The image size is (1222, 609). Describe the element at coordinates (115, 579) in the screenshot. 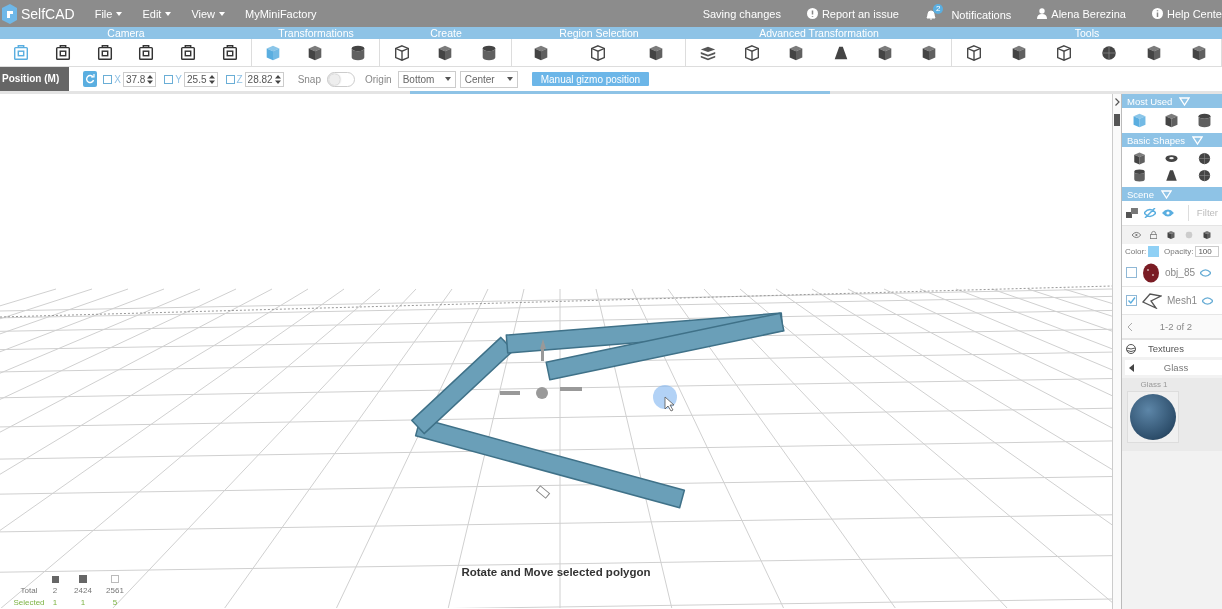

I see `vertex-icon` at that location.